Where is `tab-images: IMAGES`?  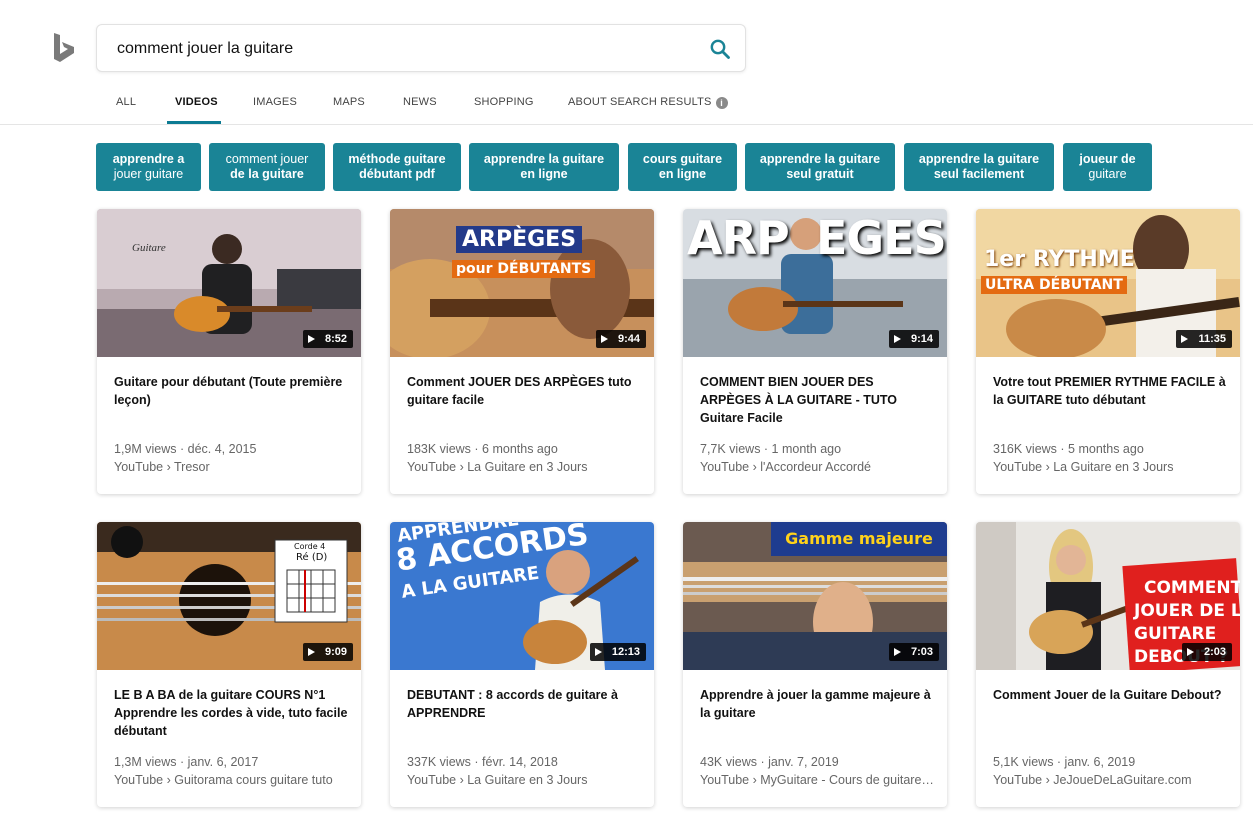 tab-images: IMAGES is located at coordinates (275, 102).